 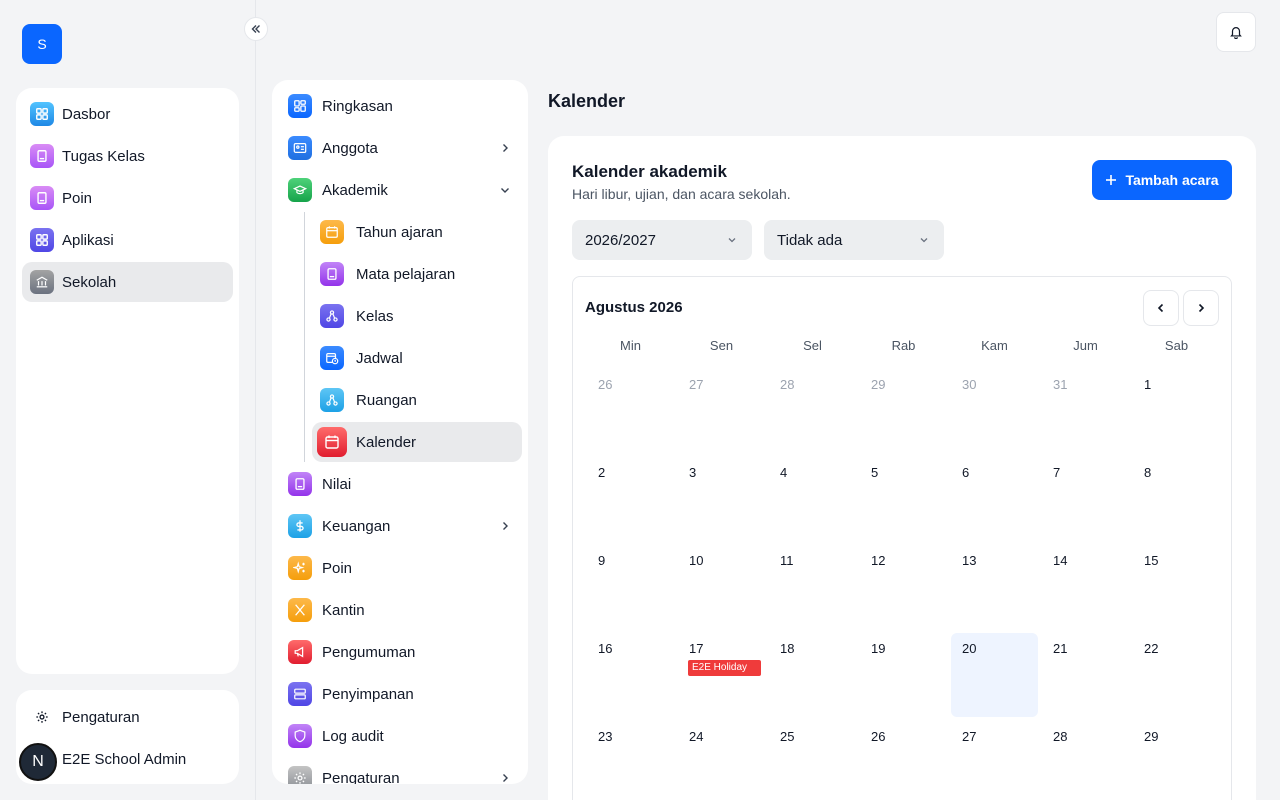 What do you see at coordinates (300, 652) in the screenshot?
I see `megaphone-icon` at bounding box center [300, 652].